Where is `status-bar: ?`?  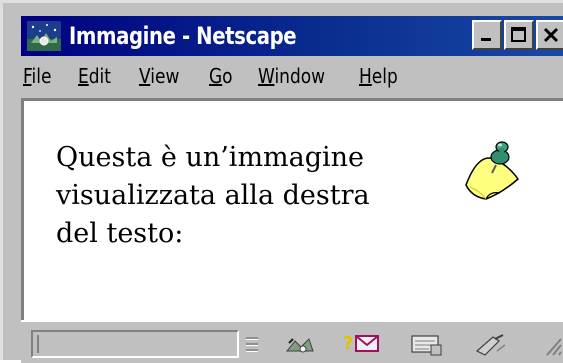 status-bar: ? is located at coordinates (292, 341).